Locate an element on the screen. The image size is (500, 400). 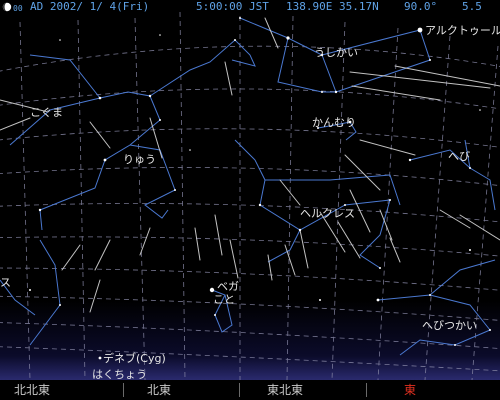
label-hebi: へび is located at coordinates (459, 156).